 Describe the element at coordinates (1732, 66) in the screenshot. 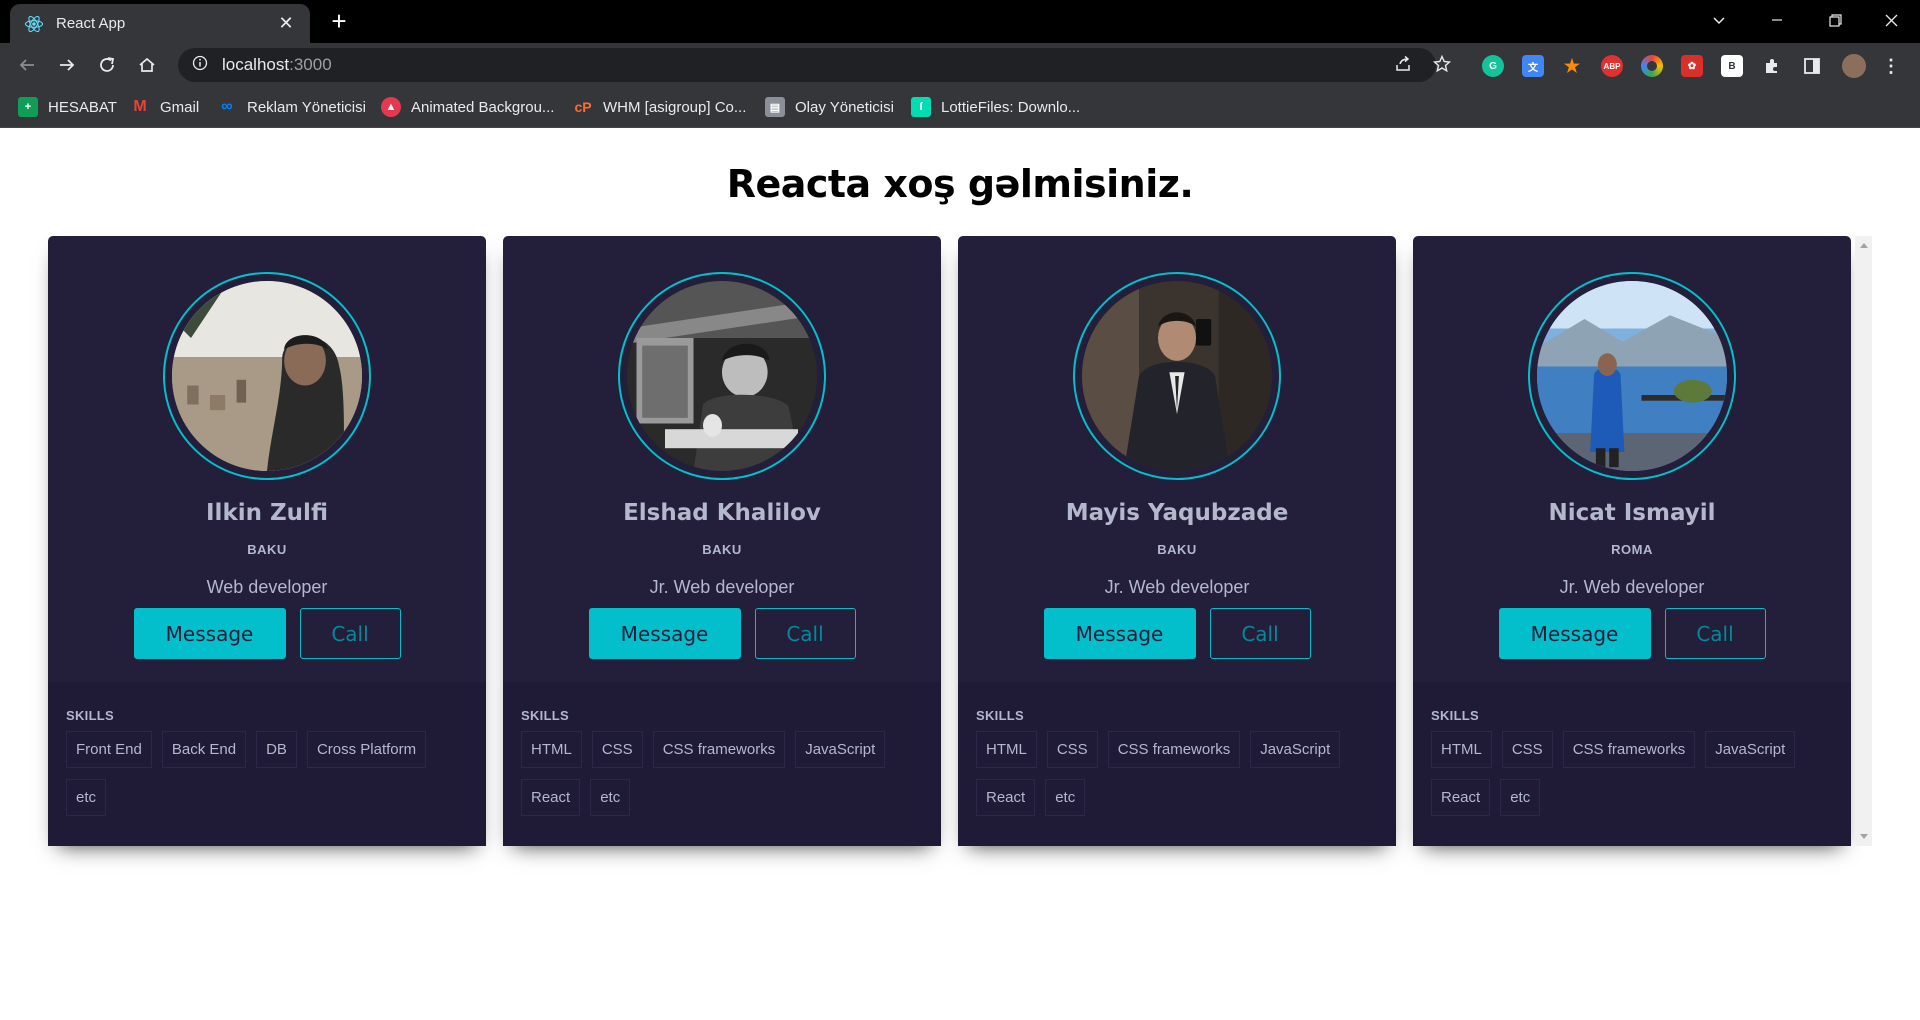

I see `b-extension-icon: B` at that location.